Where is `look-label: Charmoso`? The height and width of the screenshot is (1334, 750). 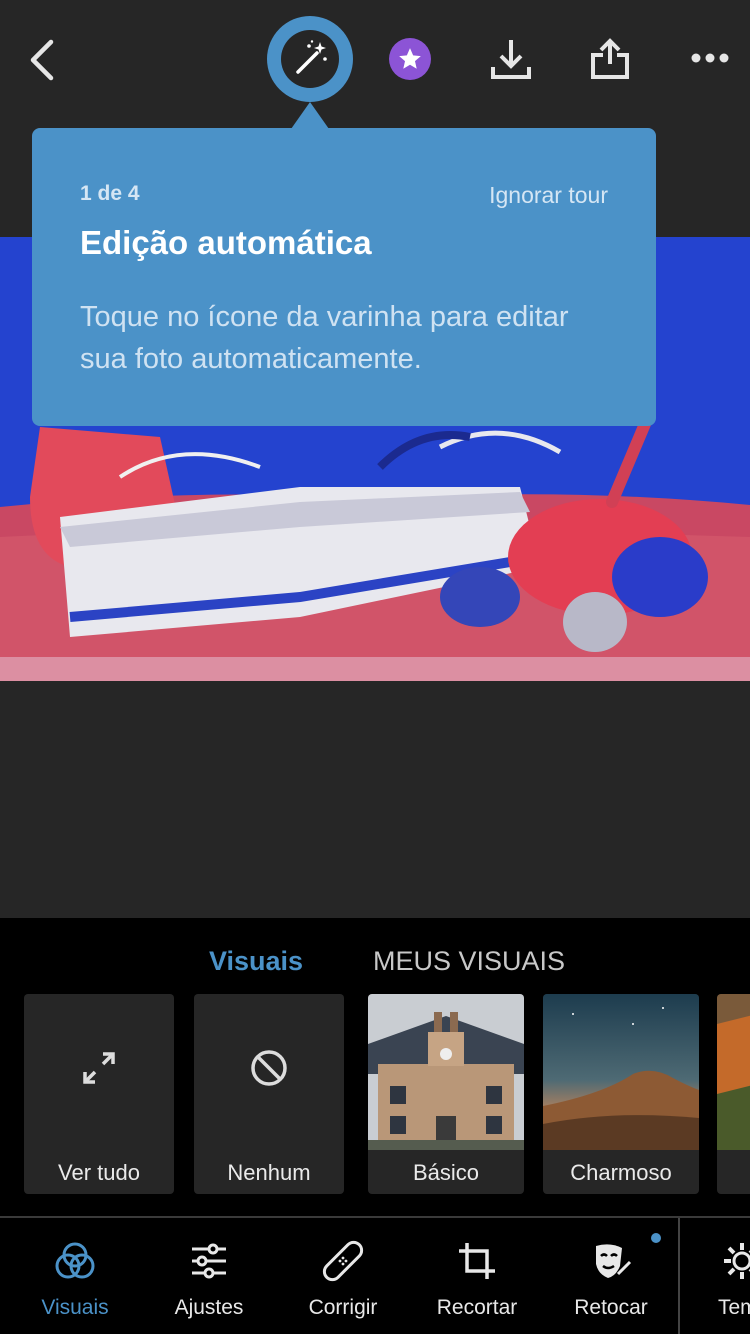 look-label: Charmoso is located at coordinates (621, 1172).